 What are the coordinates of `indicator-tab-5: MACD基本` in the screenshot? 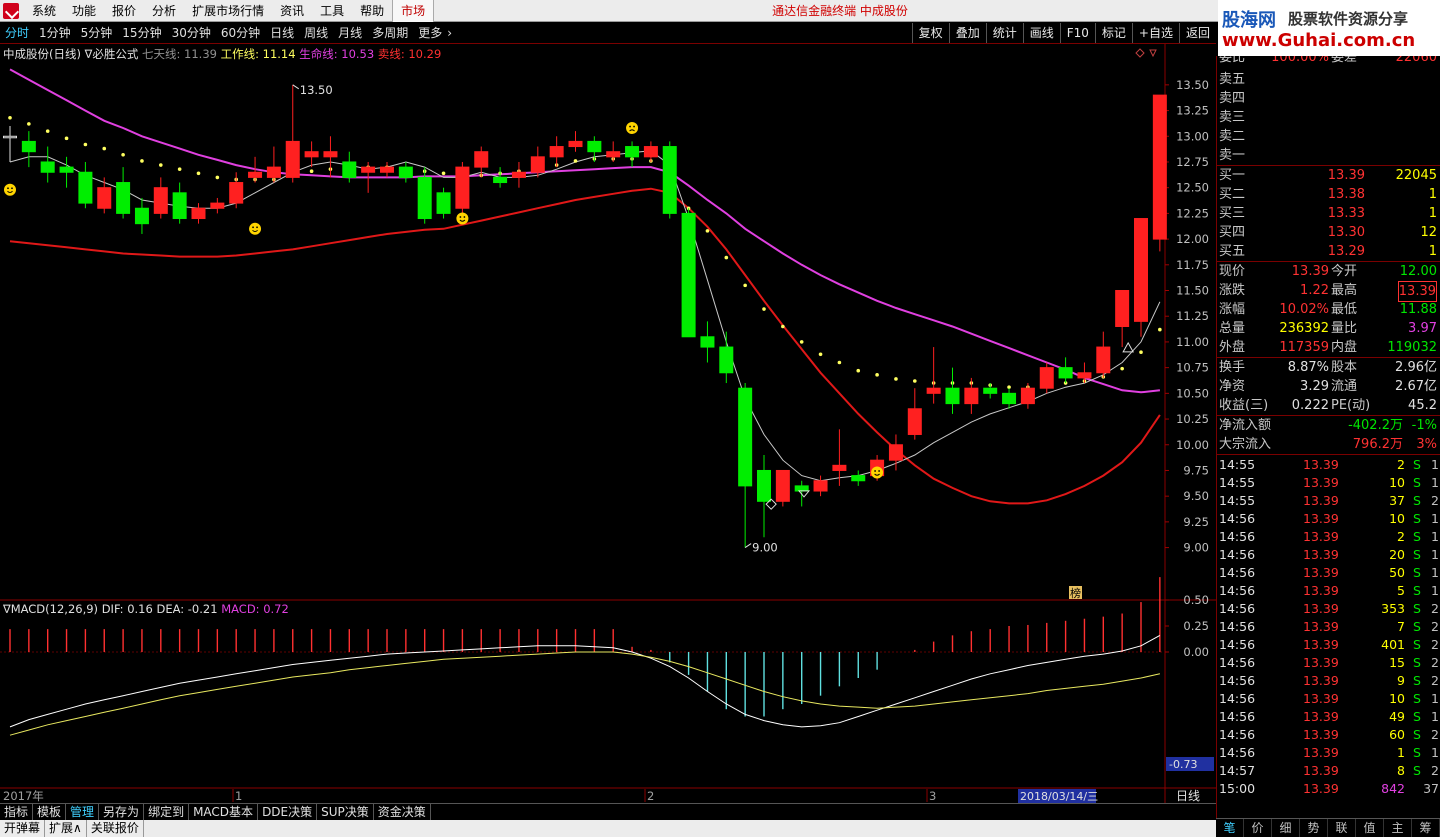 It's located at (224, 812).